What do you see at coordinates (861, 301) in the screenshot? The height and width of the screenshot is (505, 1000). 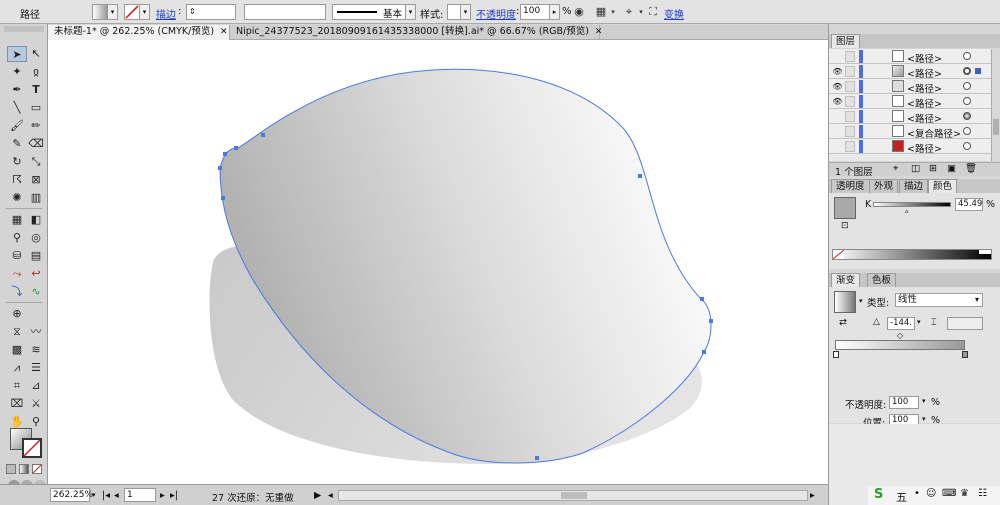 I see `gradient-menu-icon: ▾` at bounding box center [861, 301].